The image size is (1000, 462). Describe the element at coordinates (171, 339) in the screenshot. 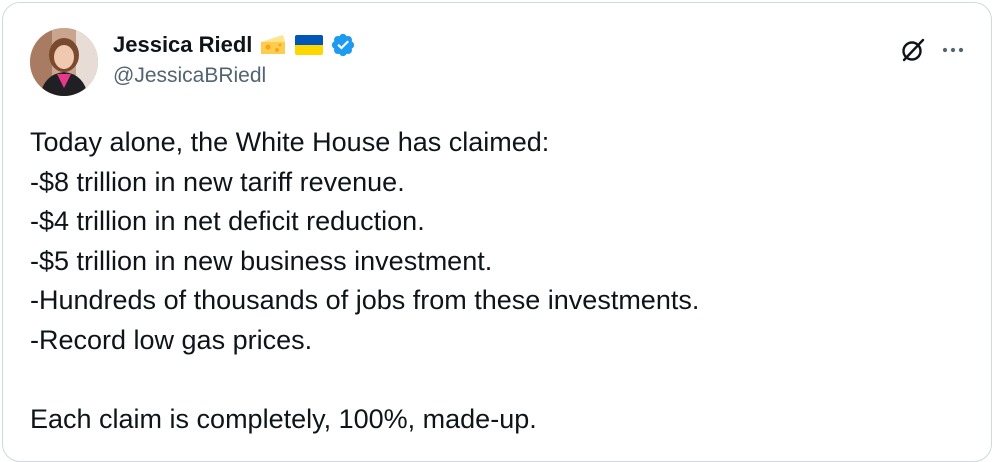

I see `tweet-line: -Record low gas prices.` at that location.